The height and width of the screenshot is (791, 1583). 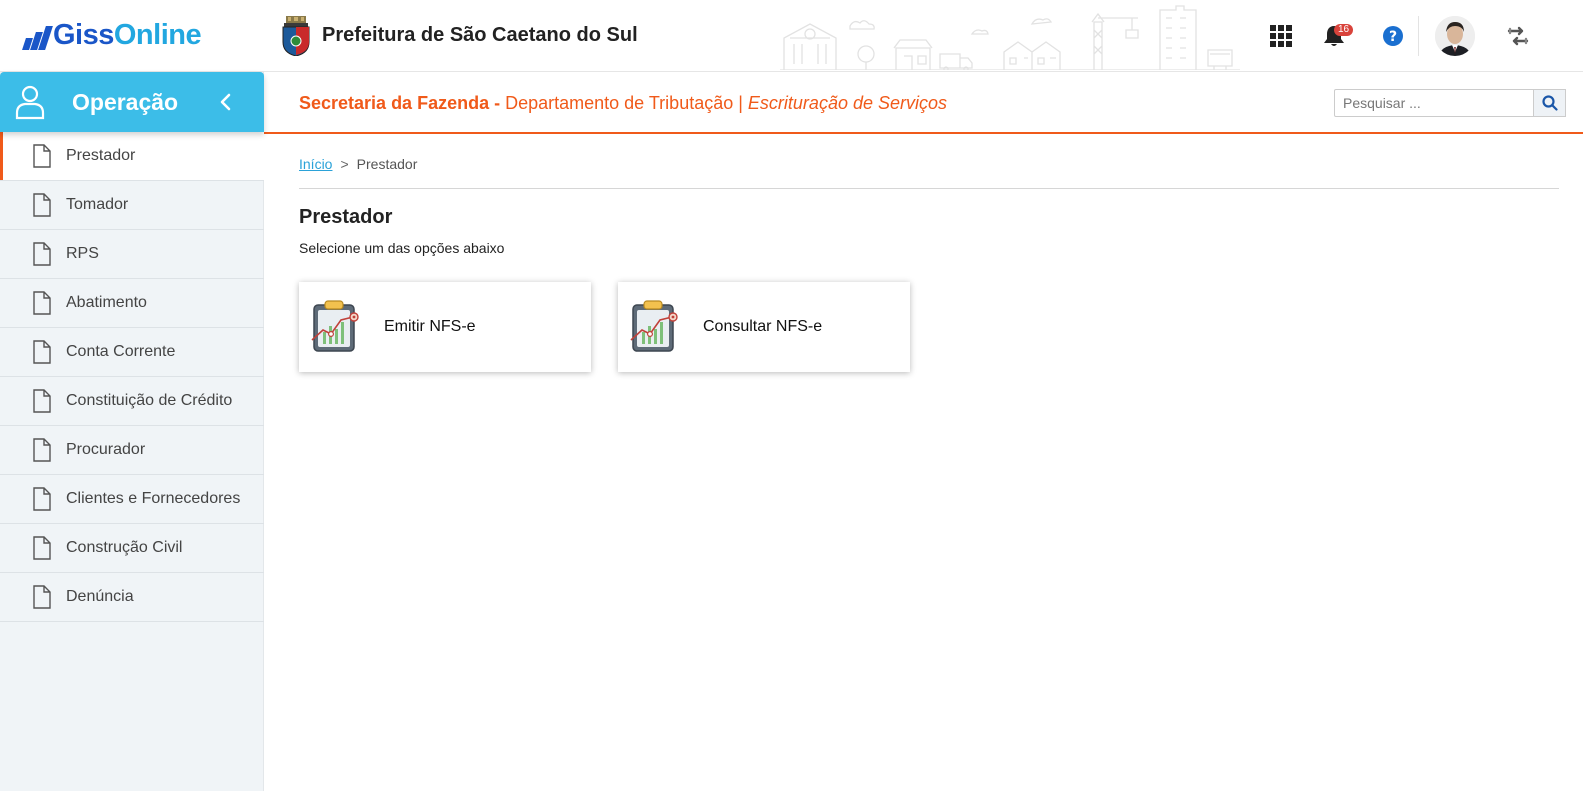 I want to click on departamento-label: Departamento de Tributação |, so click(x=626, y=103).